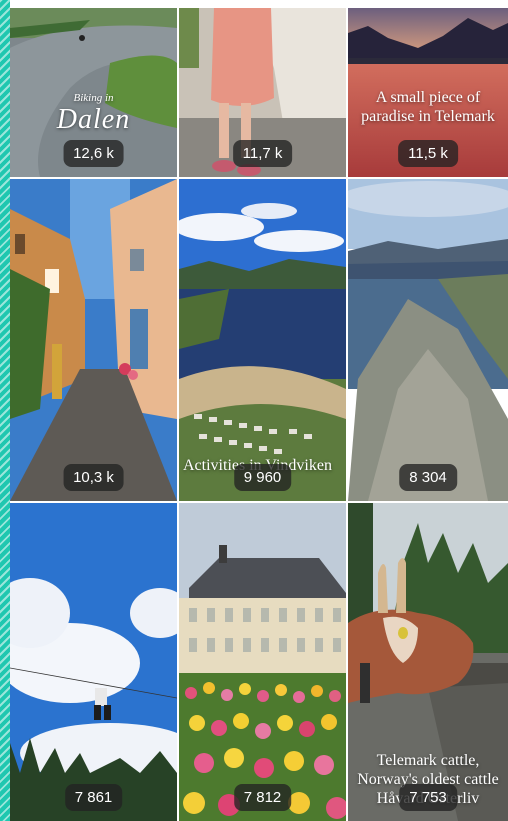  Describe the element at coordinates (428, 797) in the screenshot. I see `view-count-badge: 7 753` at that location.